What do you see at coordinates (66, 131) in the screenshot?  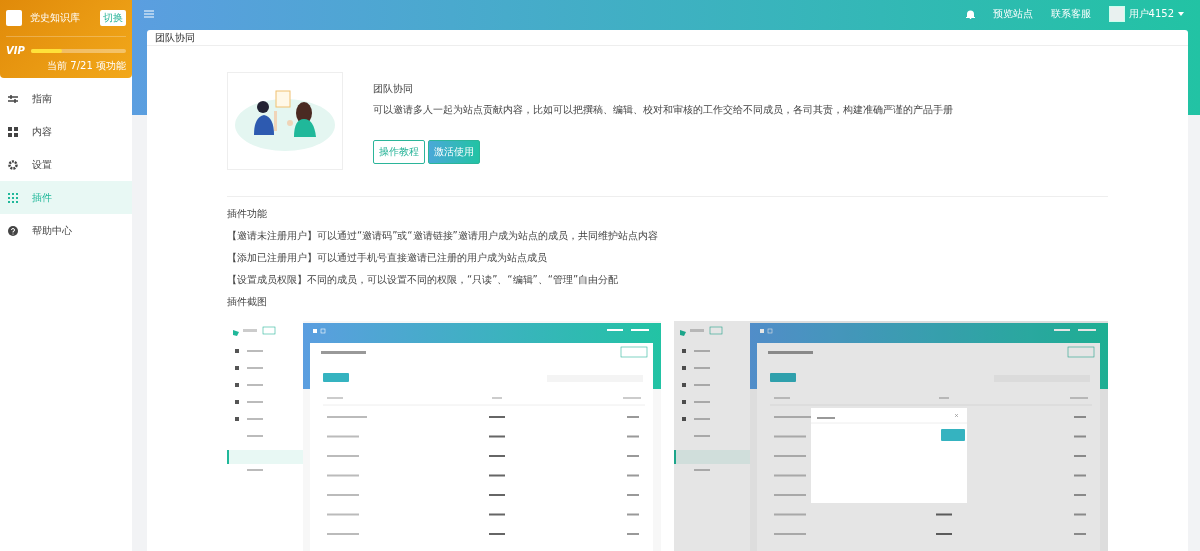 I see `sidebar-item: 内容` at bounding box center [66, 131].